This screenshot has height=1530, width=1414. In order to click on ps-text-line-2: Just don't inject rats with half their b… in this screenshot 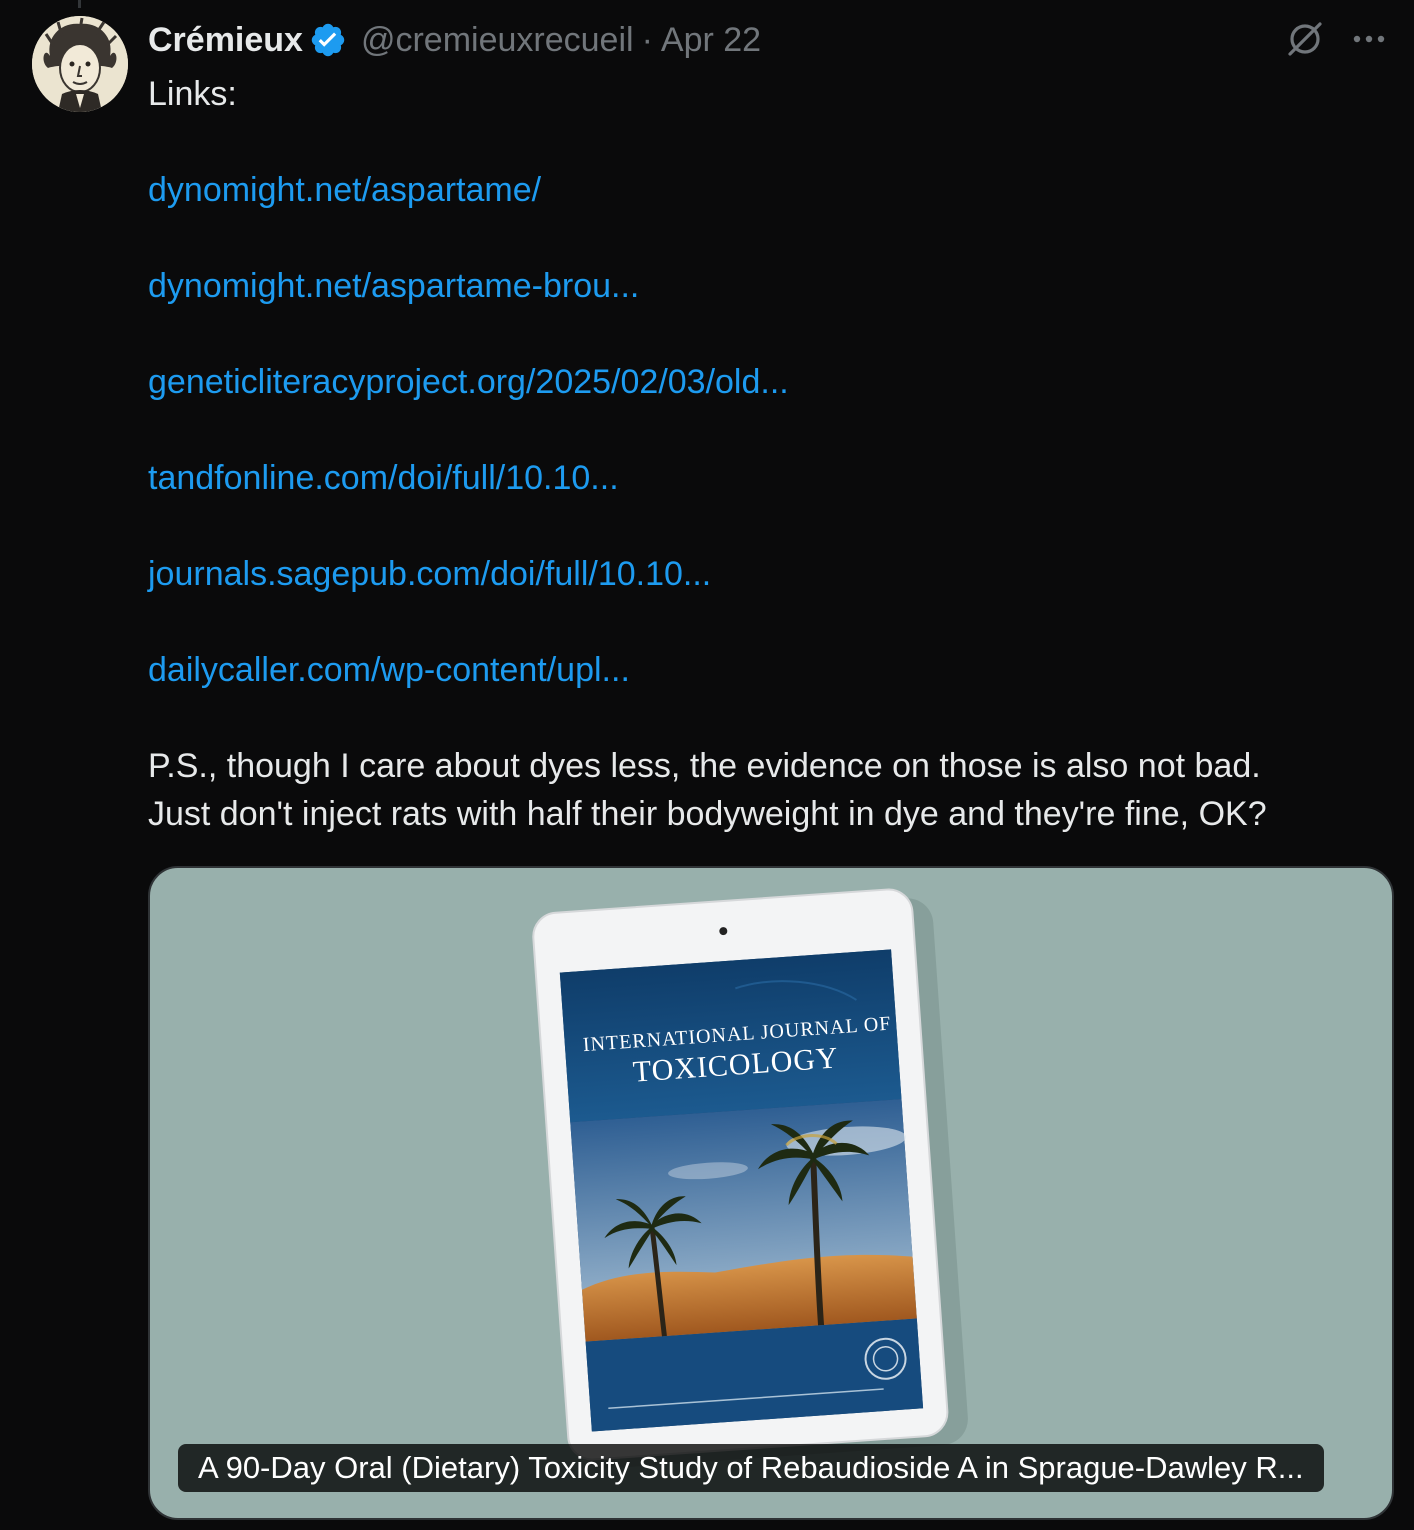, I will do `click(707, 814)`.